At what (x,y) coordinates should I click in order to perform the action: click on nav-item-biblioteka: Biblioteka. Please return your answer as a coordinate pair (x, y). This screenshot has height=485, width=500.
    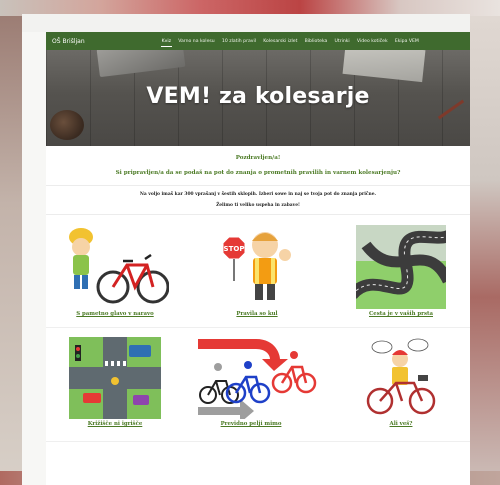
    Looking at the image, I should click on (316, 41).